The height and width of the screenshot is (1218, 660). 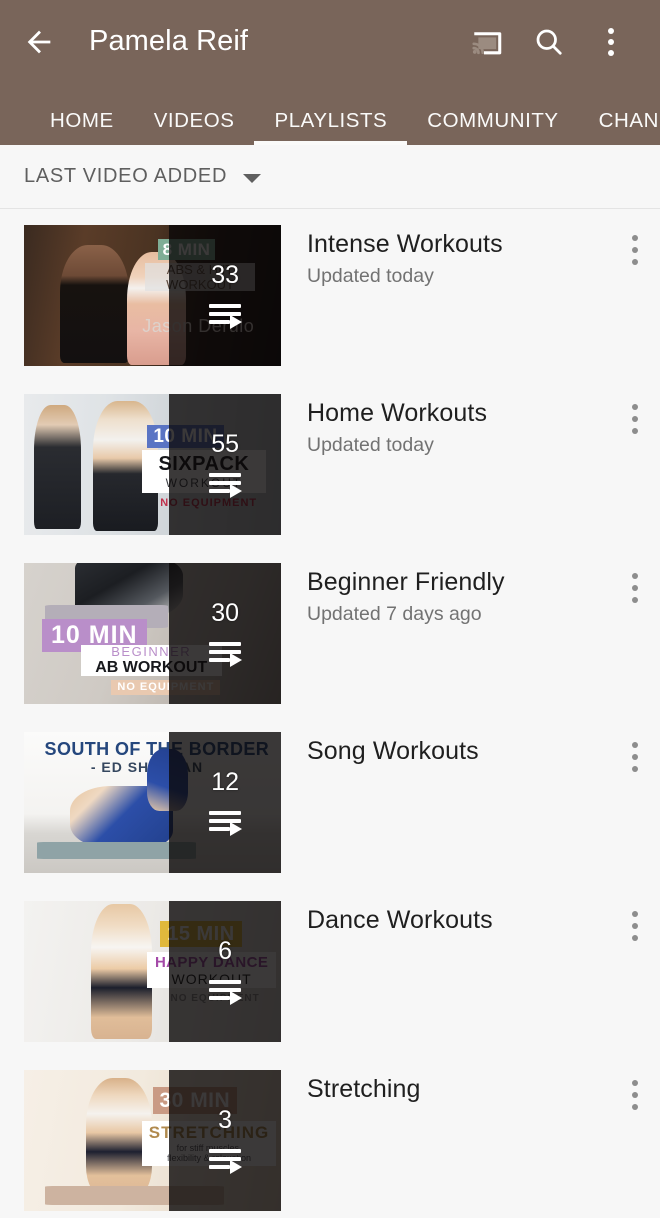 What do you see at coordinates (225, 444) in the screenshot?
I see `playlist-video-count: 55` at bounding box center [225, 444].